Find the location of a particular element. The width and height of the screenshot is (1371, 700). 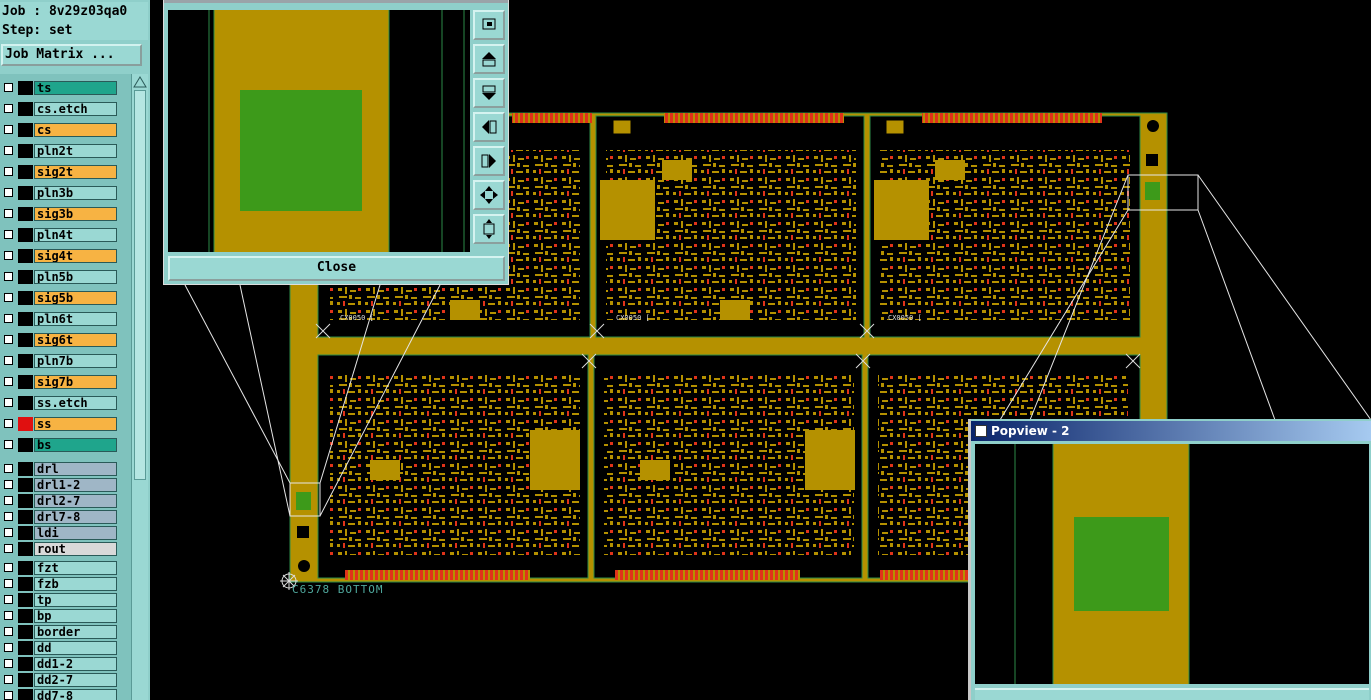

layer-name: dd is located at coordinates (75, 648).